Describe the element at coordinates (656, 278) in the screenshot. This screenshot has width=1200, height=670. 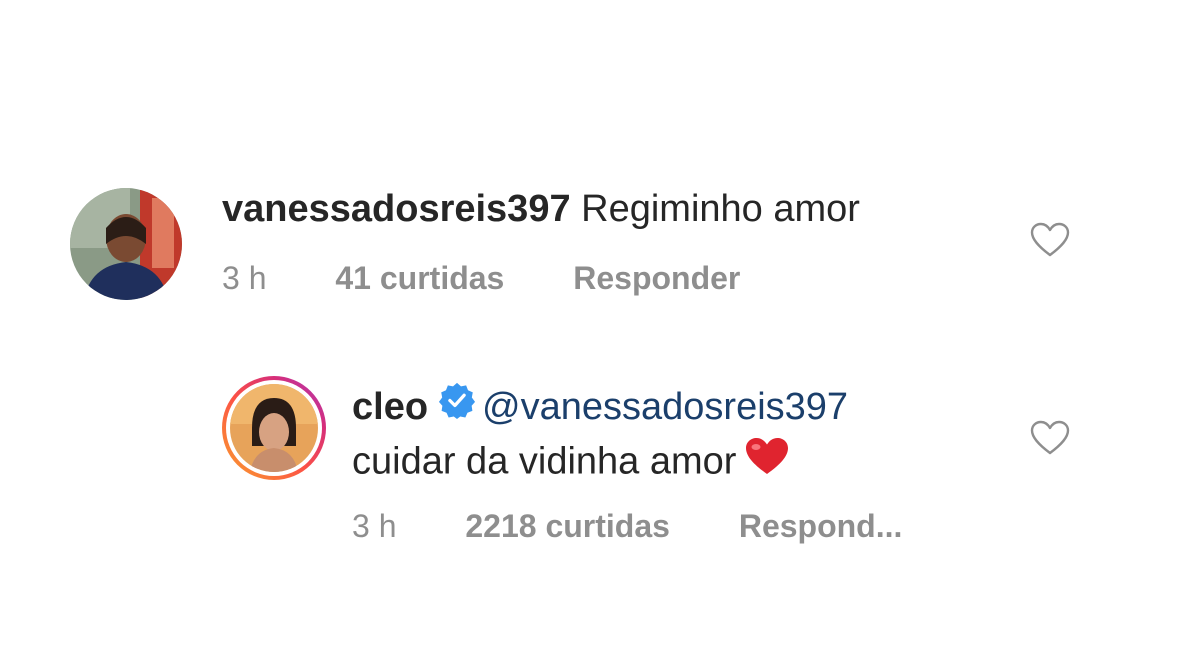
I see `reply-button: Responder` at that location.